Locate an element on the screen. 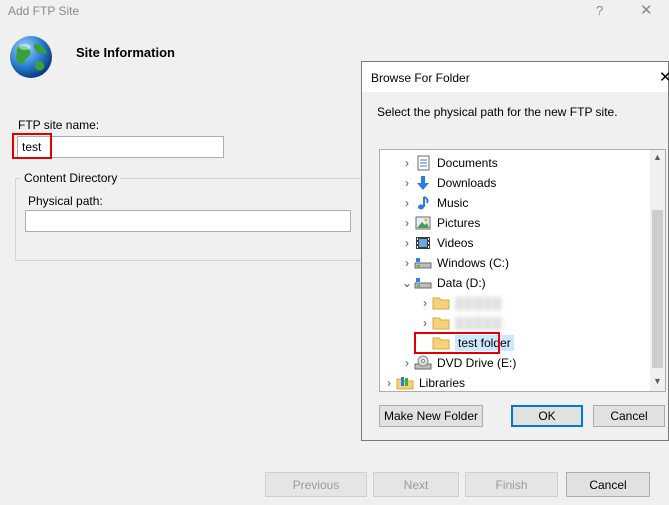 The image size is (669, 505). close-button: ✕ is located at coordinates (646, 10).